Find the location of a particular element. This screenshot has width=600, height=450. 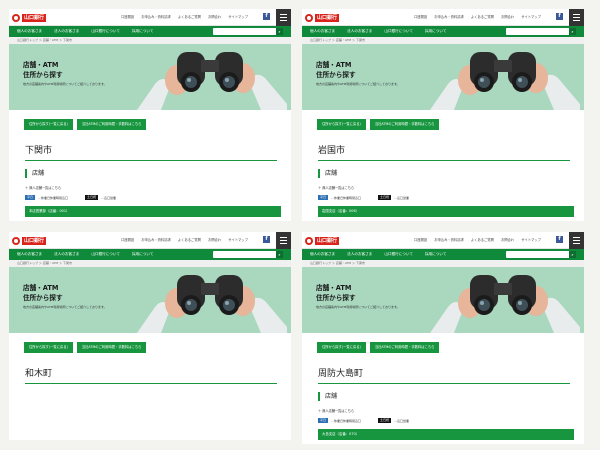

branch-row: 岩国支店（店番：006） is located at coordinates (446, 211).